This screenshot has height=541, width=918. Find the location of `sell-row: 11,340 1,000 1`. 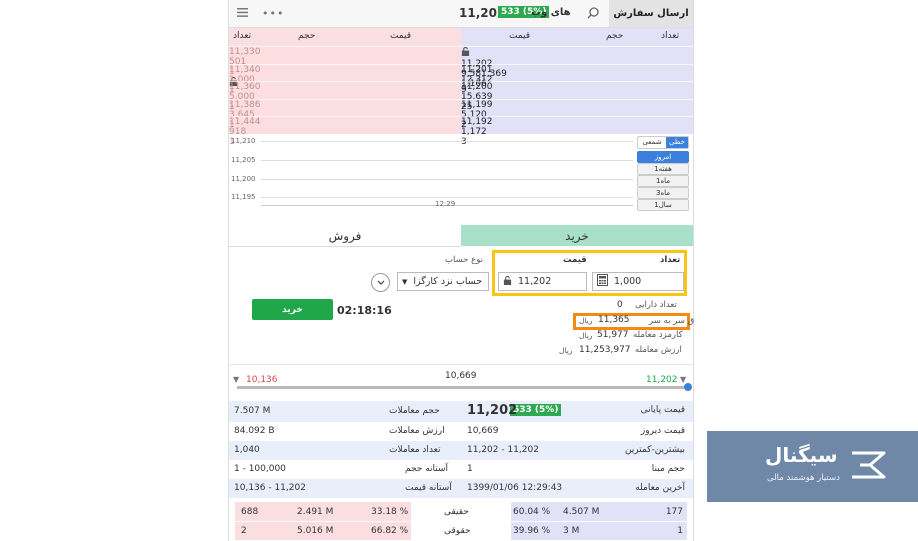

sell-row: 11,340 1,000 1 is located at coordinates (345, 79).